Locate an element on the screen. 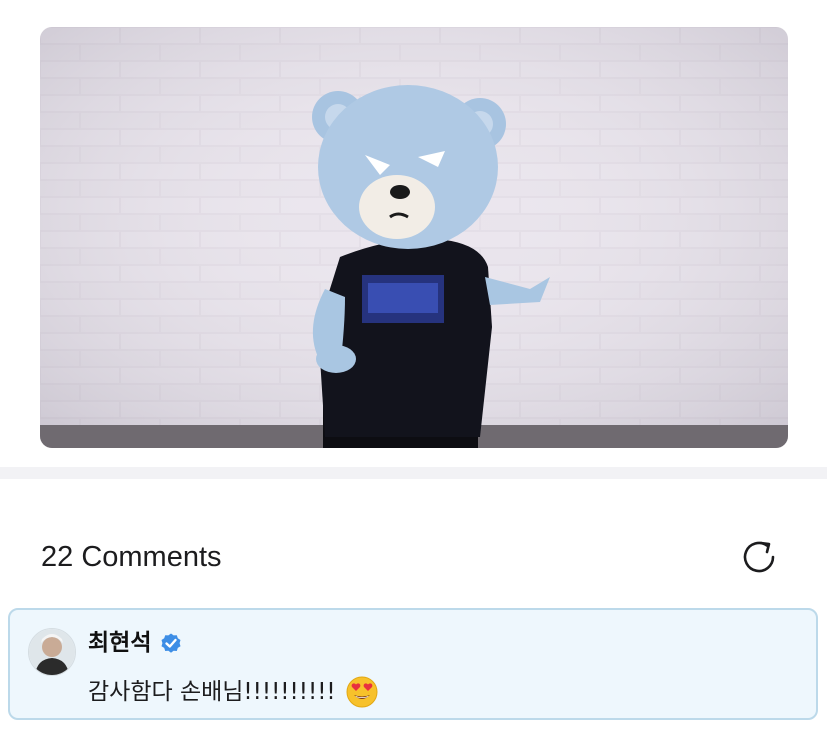  comment-body: 감사함다 손배님!!!!!!!!!! is located at coordinates (212, 692).